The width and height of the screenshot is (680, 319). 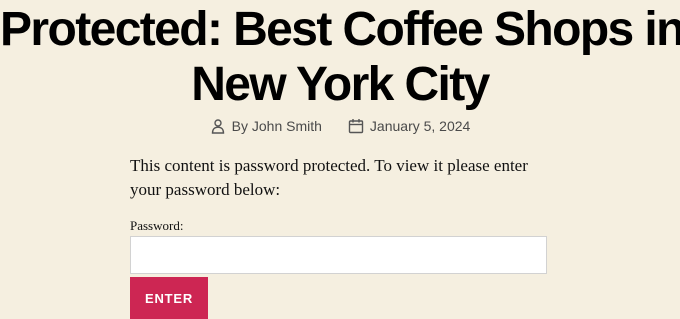 I want to click on author-text: By John Smith, so click(x=277, y=126).